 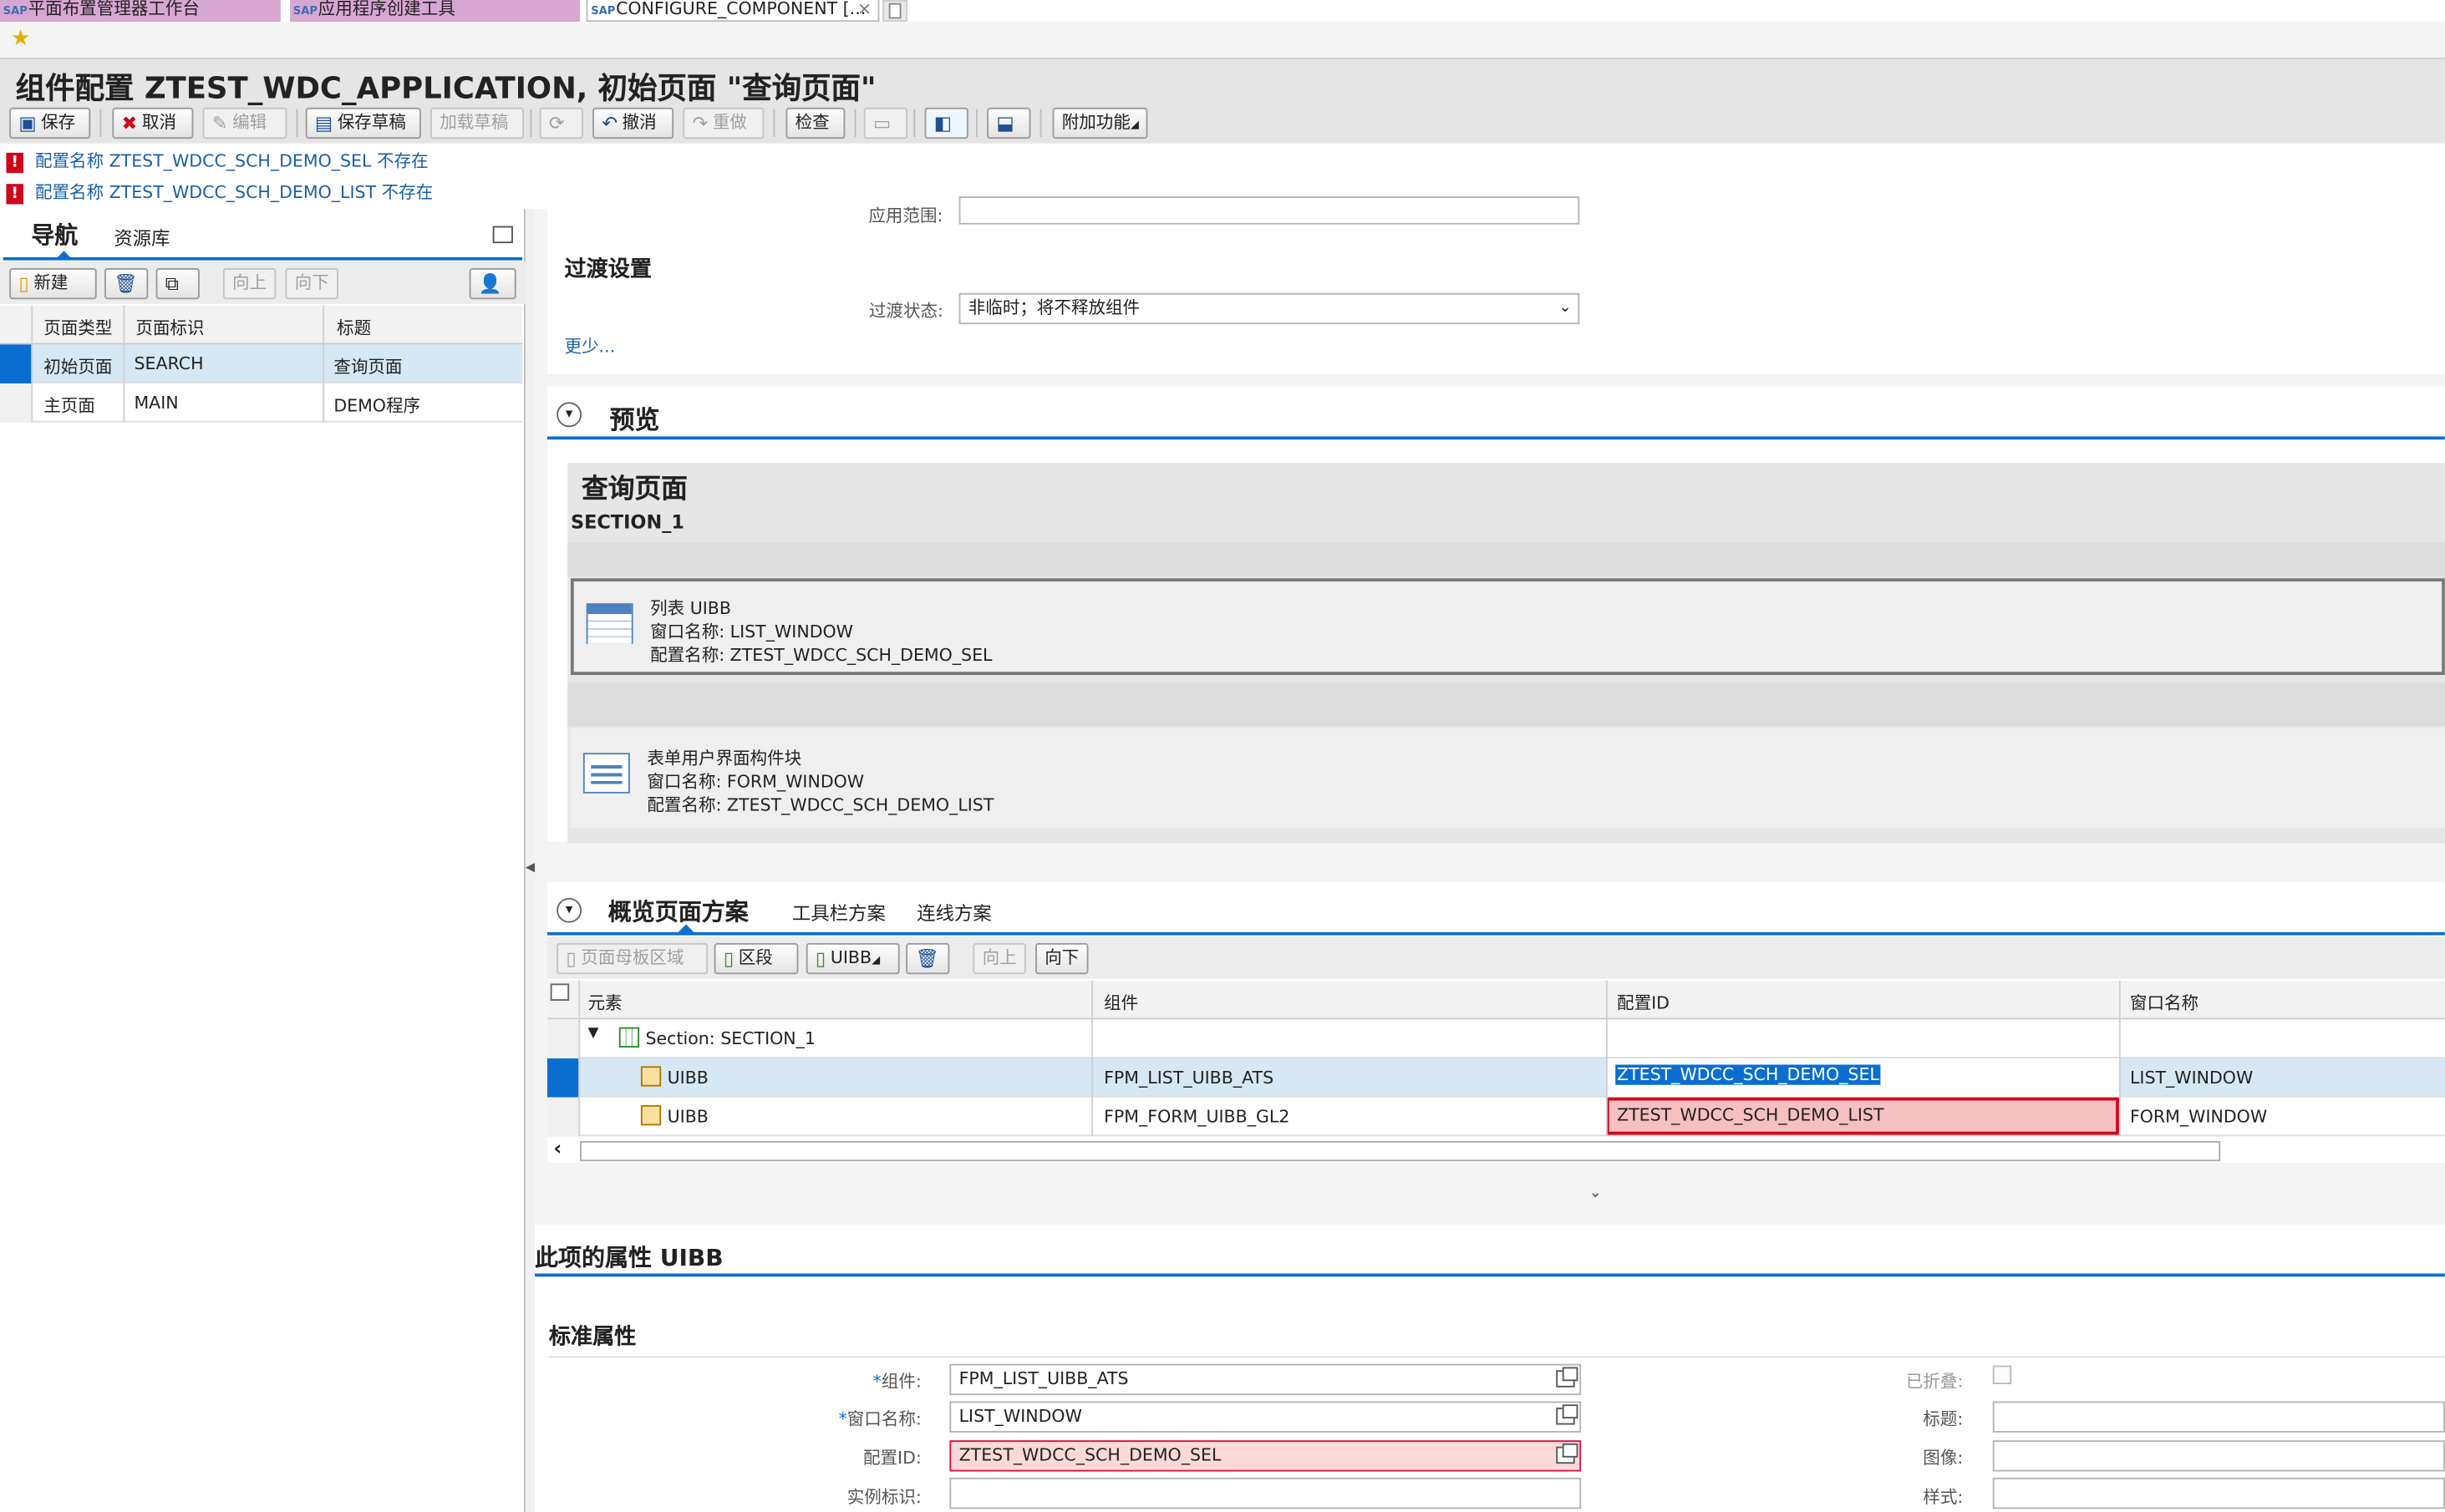 What do you see at coordinates (905, 215) in the screenshot?
I see `scope-label: 应用范围:` at bounding box center [905, 215].